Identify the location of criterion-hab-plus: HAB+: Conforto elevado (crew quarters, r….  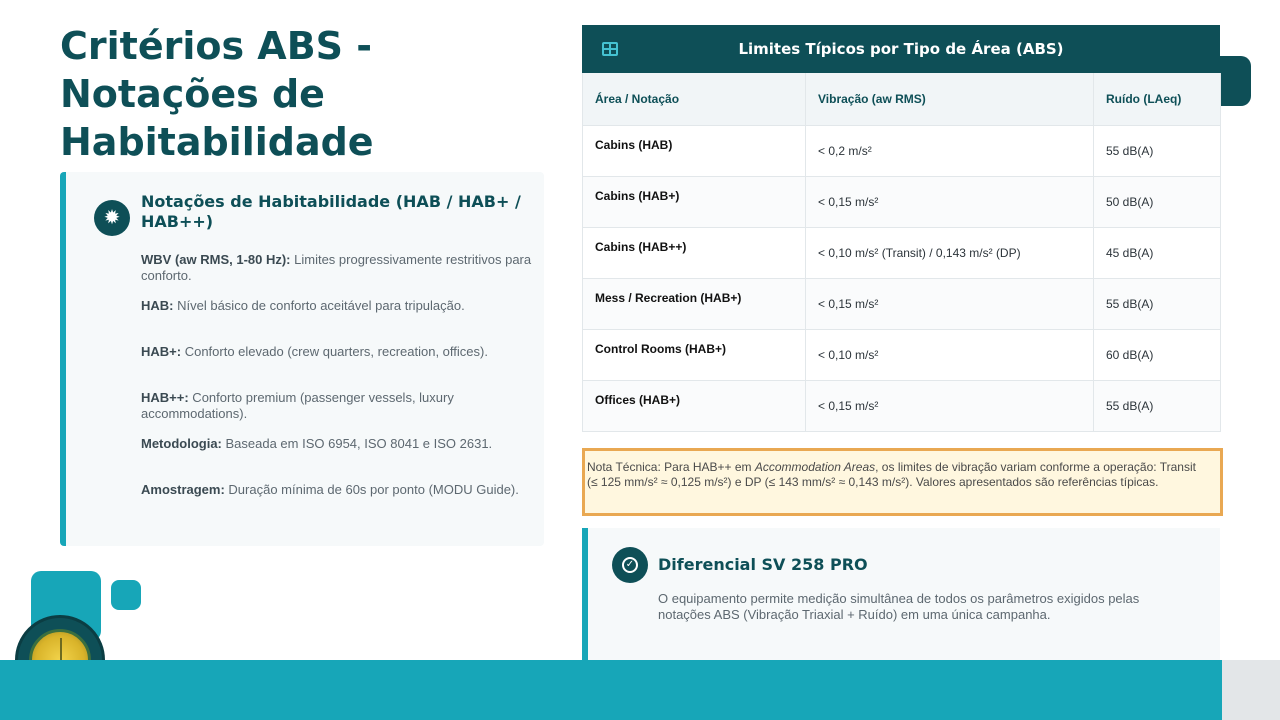
(341, 352).